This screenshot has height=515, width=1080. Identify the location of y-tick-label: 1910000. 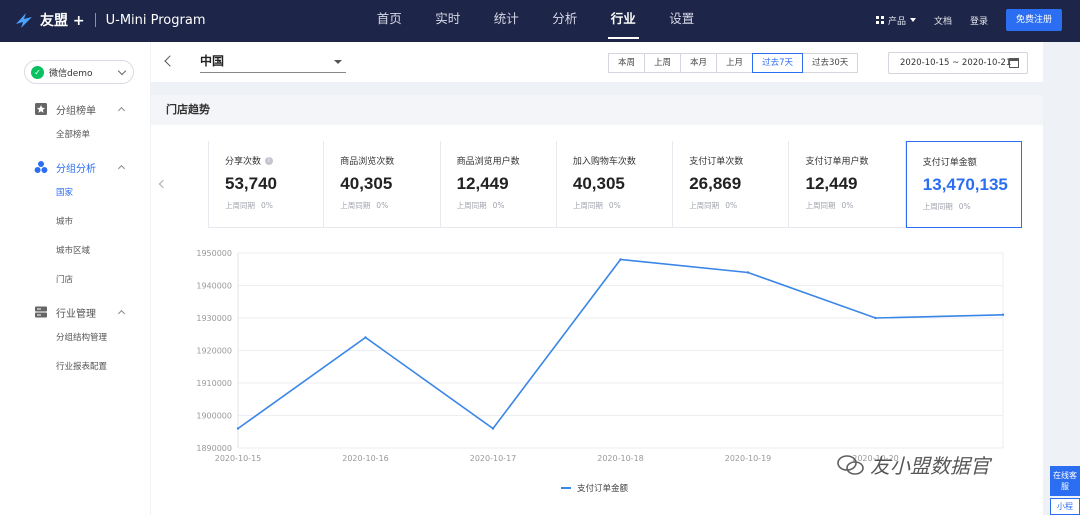
(214, 383).